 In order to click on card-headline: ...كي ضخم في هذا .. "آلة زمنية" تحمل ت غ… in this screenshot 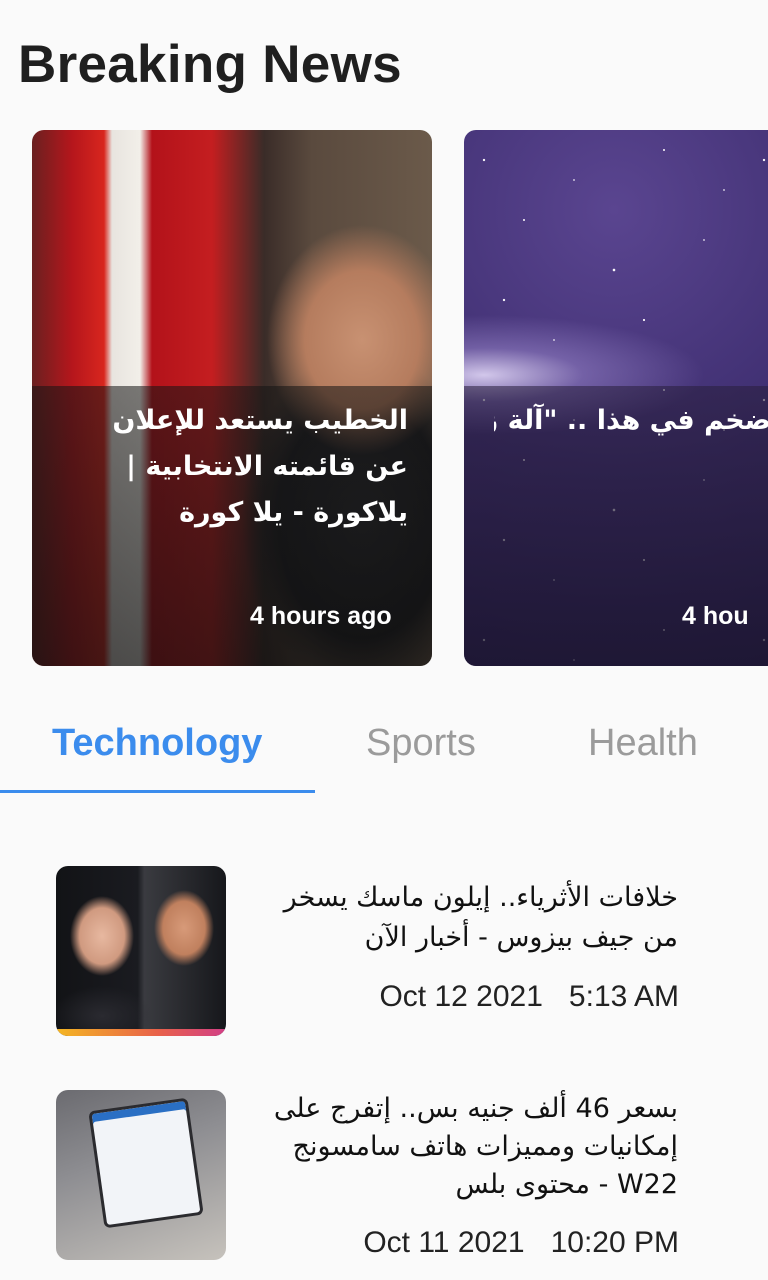, I will do `click(631, 420)`.